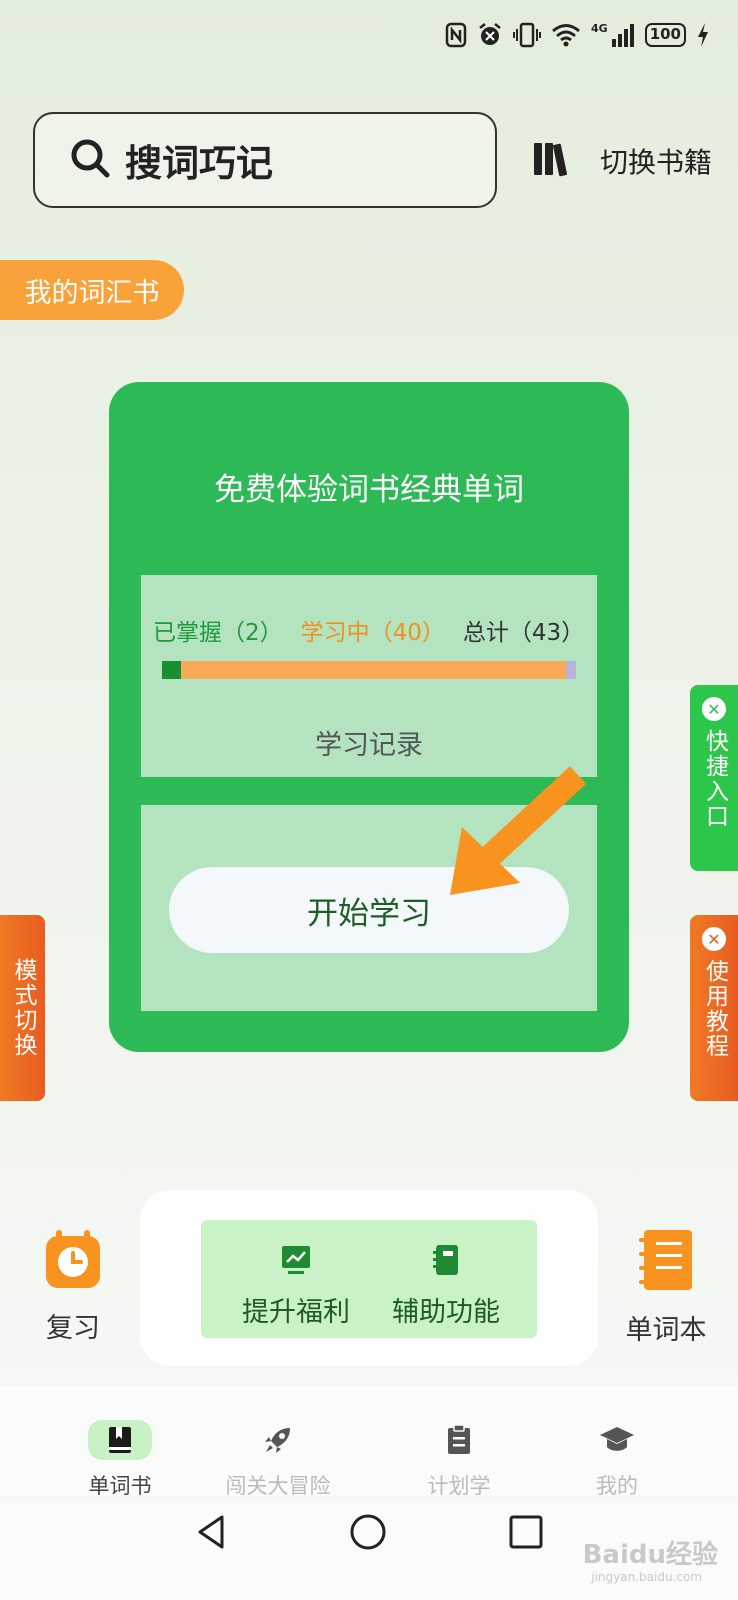 This screenshot has width=738, height=1600. Describe the element at coordinates (73, 1261) in the screenshot. I see `calendar-clock-icon` at that location.